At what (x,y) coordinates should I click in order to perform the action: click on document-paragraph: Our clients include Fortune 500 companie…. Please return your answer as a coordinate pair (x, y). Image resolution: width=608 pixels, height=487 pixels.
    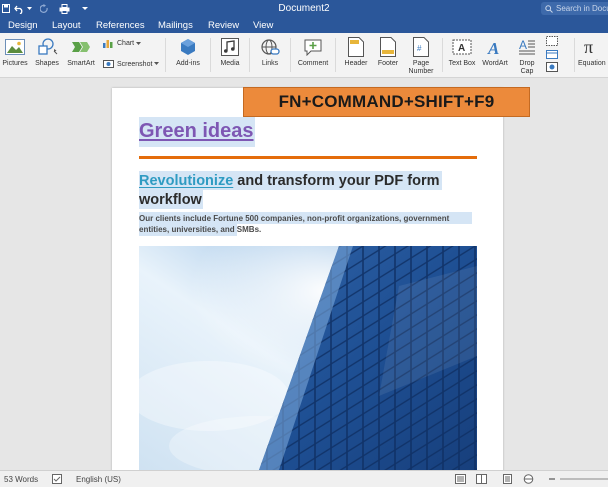
    Looking at the image, I should click on (309, 224).